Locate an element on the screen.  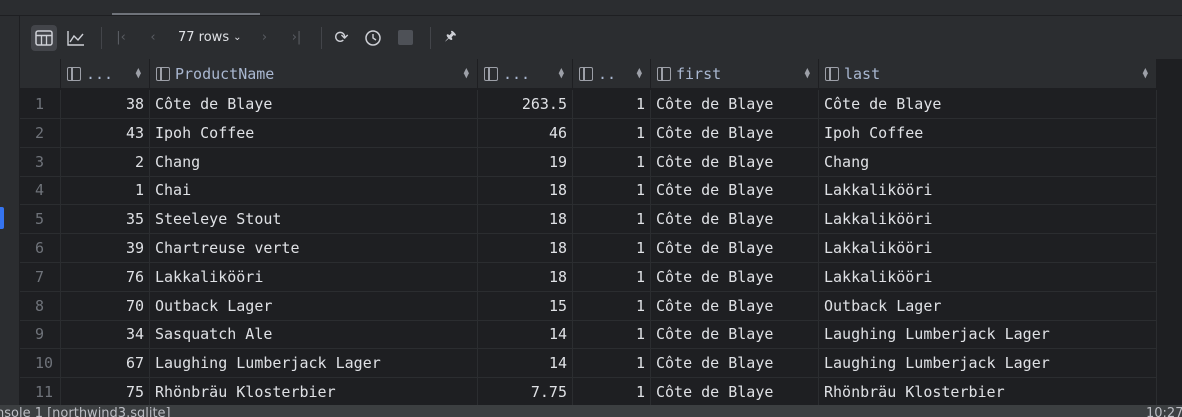
last-page-button: ›| is located at coordinates (296, 38).